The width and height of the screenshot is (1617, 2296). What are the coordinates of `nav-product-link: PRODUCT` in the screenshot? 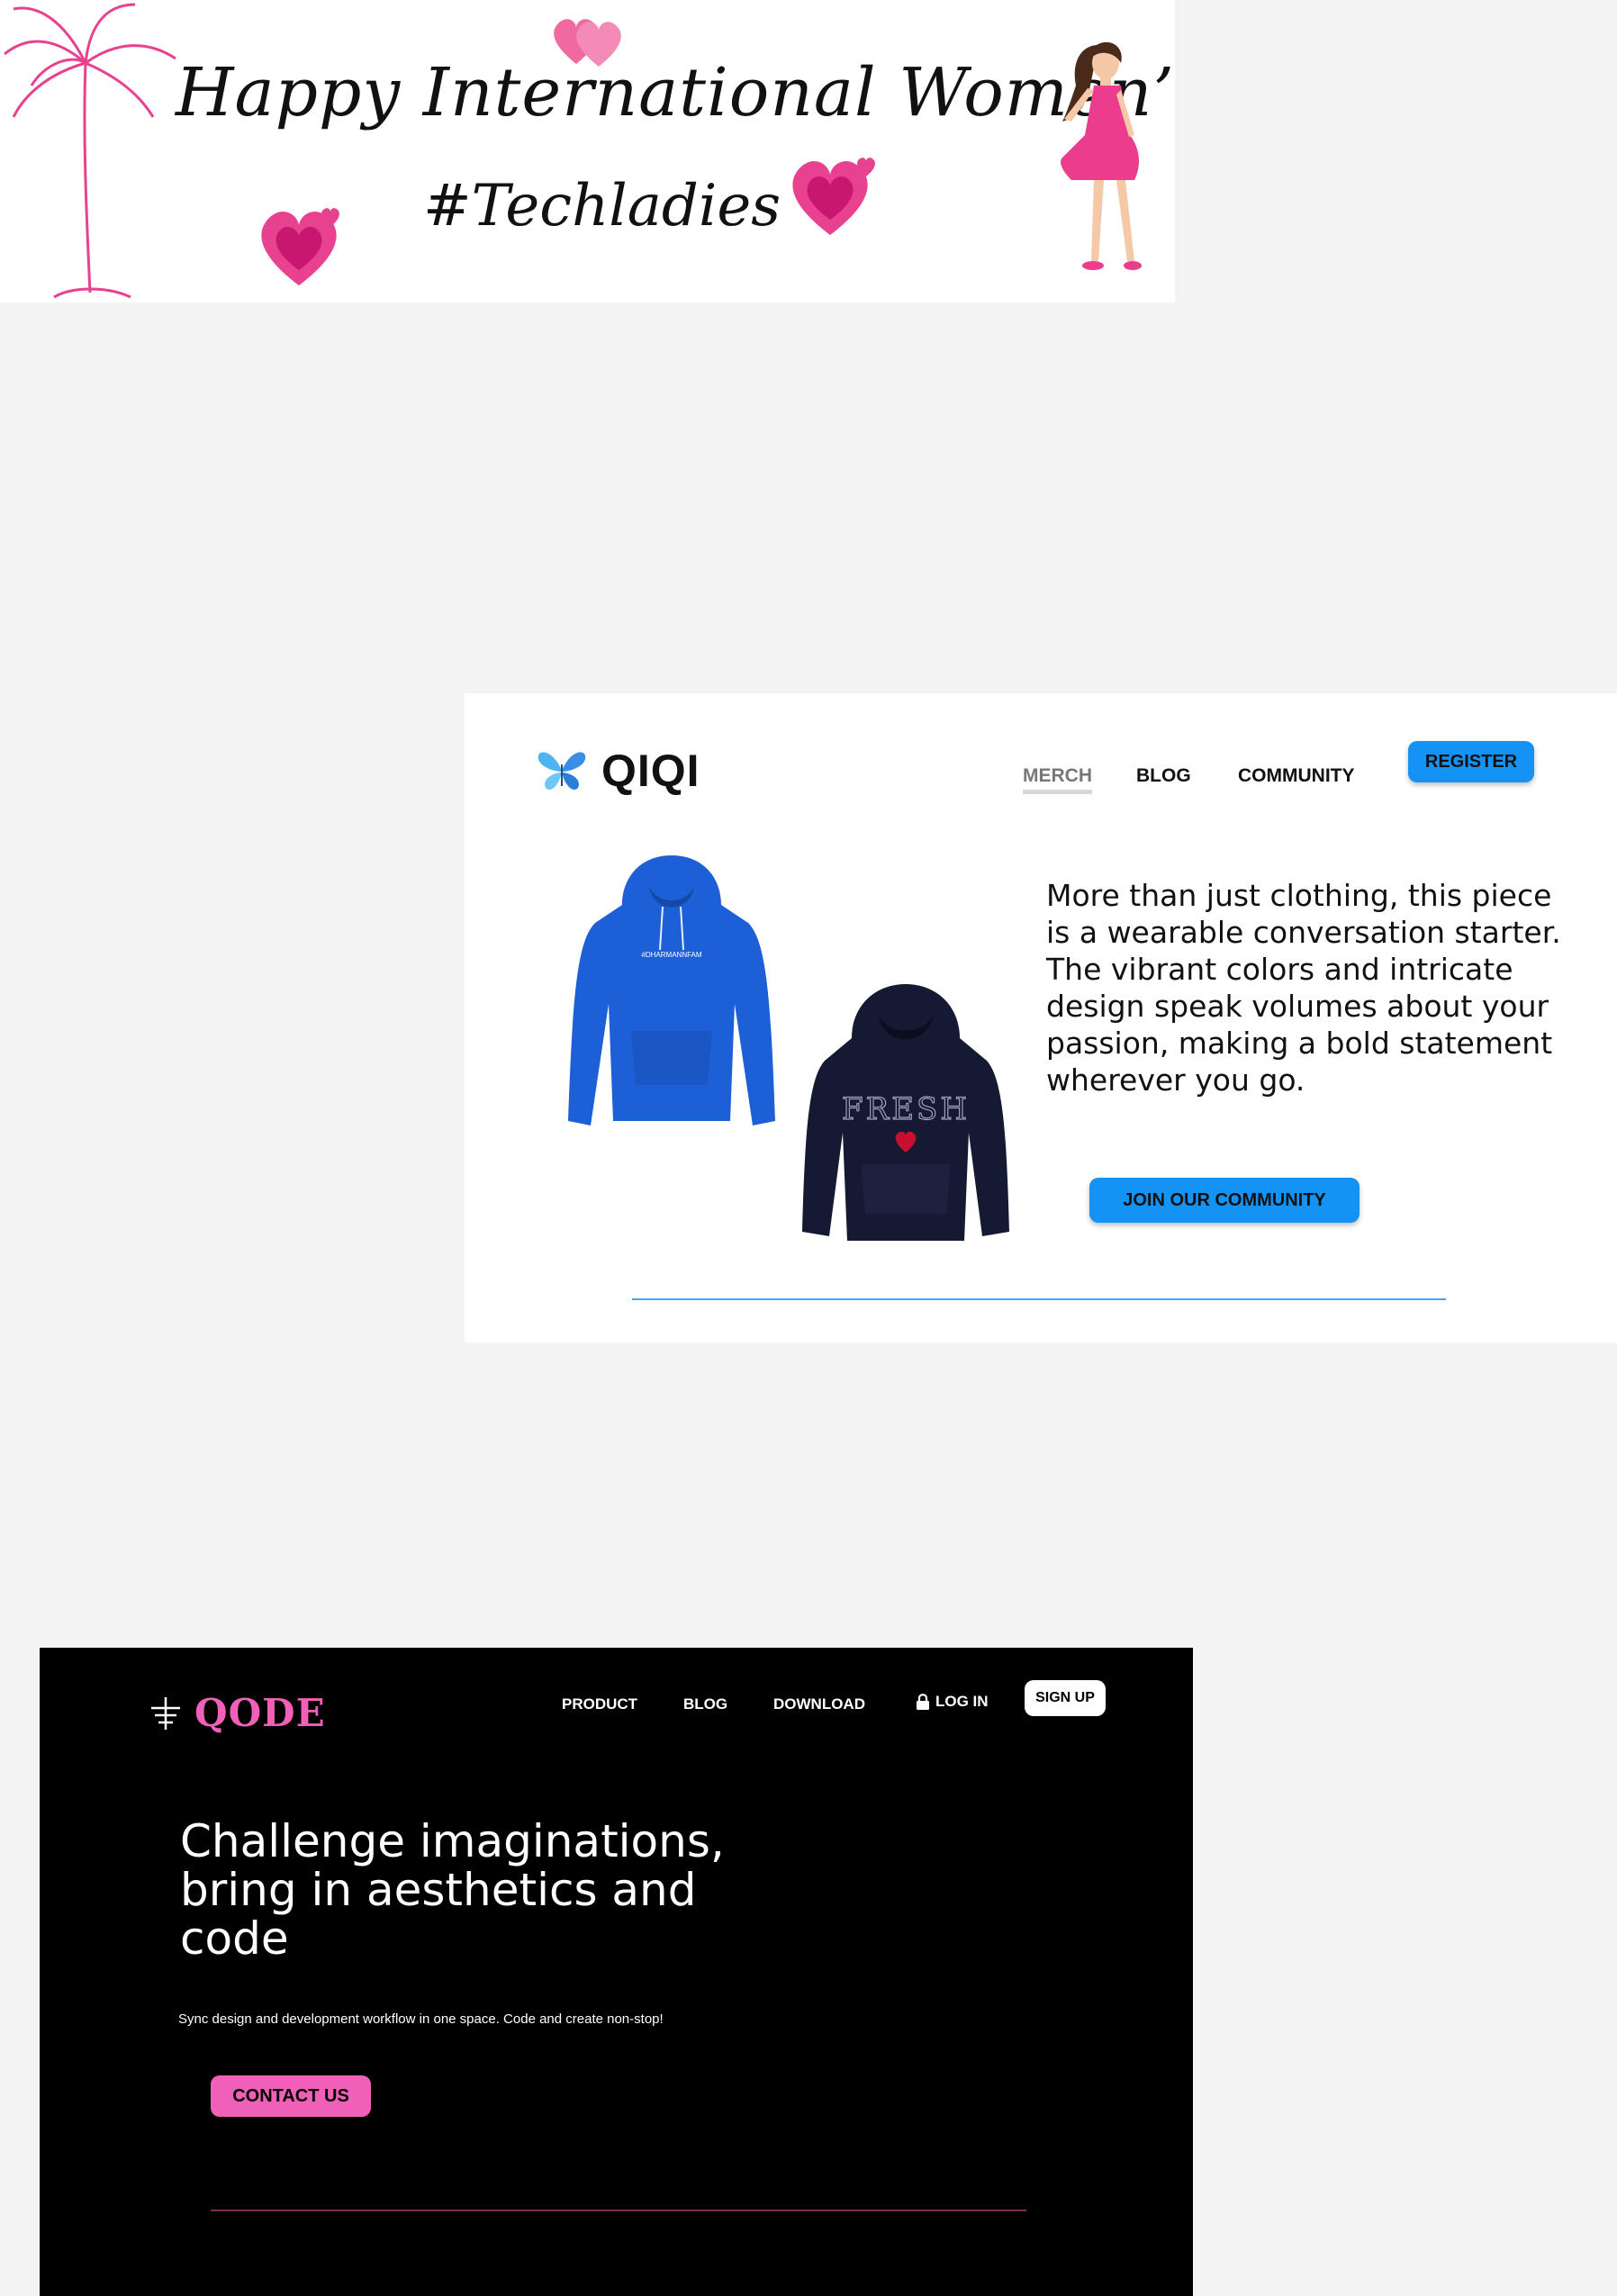 It's located at (599, 1704).